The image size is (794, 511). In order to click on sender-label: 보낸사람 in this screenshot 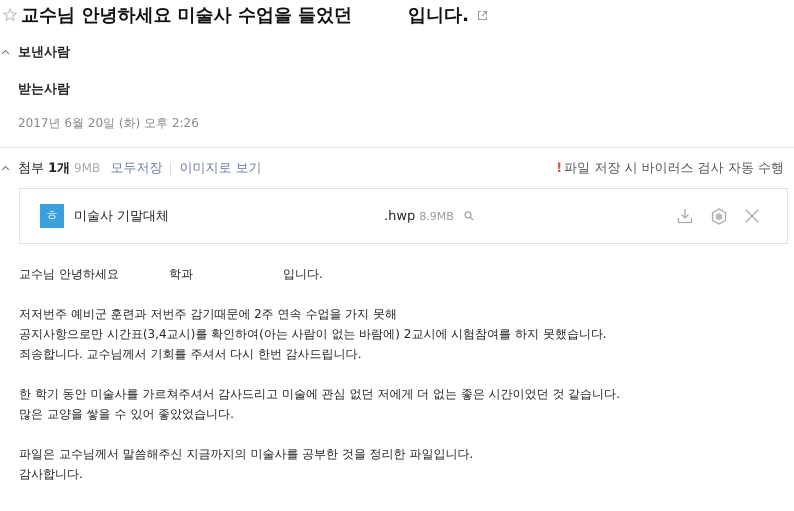, I will do `click(44, 52)`.